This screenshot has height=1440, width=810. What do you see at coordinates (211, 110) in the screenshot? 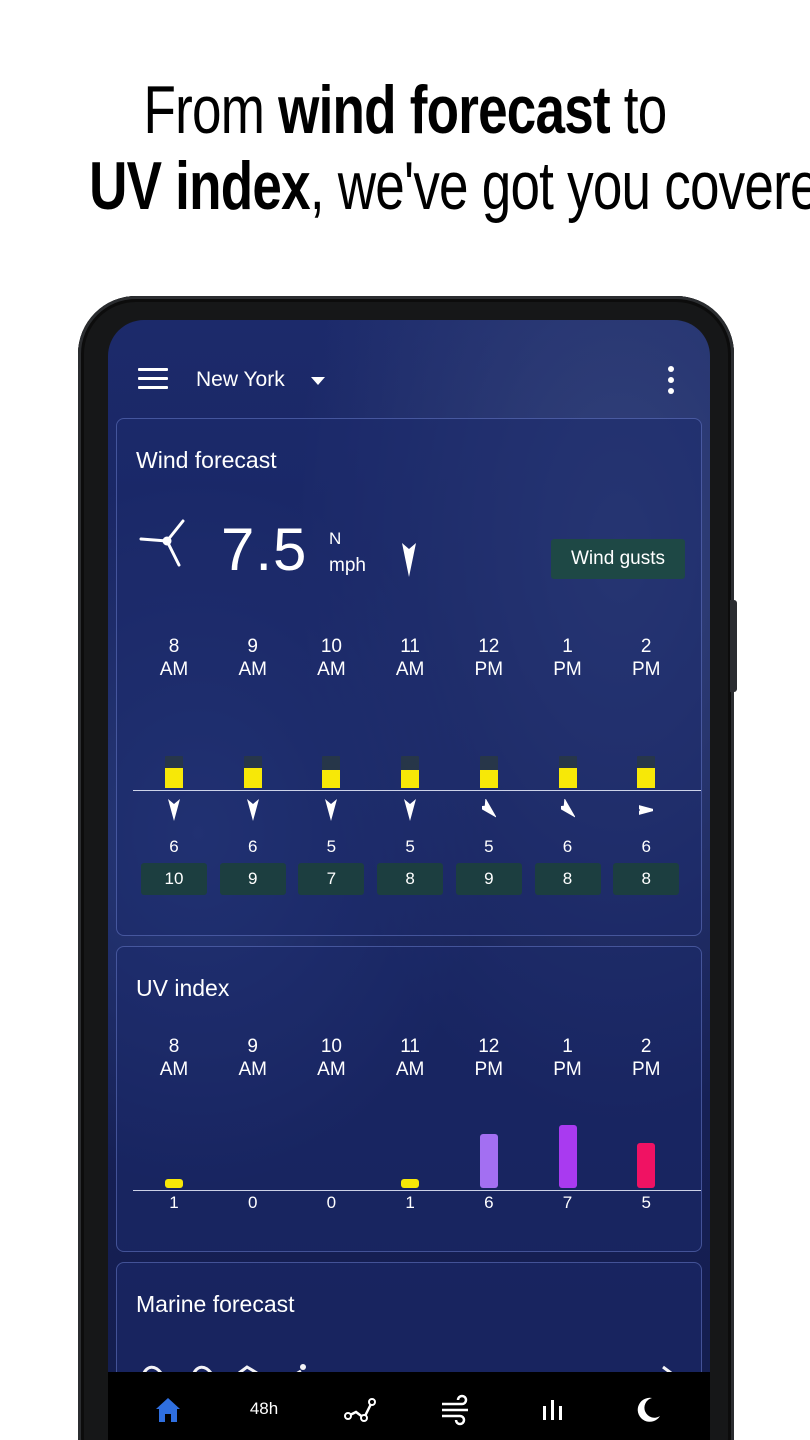
I see `headline-text: From` at bounding box center [211, 110].